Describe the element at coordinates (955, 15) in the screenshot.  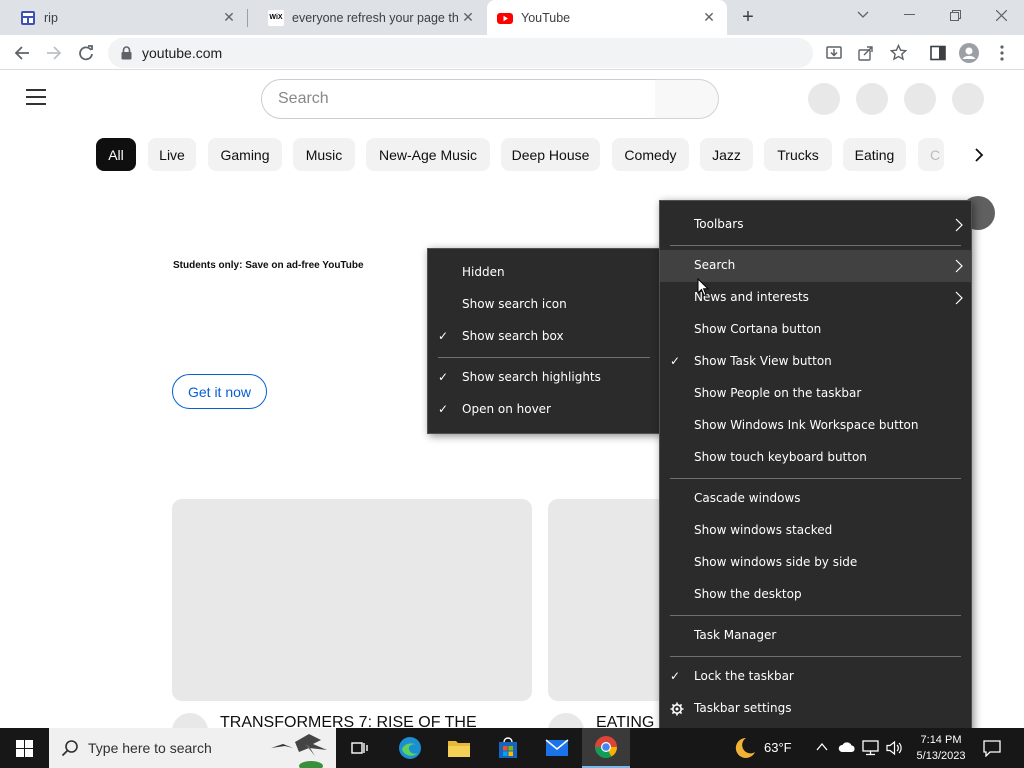
I see `restore-button` at that location.